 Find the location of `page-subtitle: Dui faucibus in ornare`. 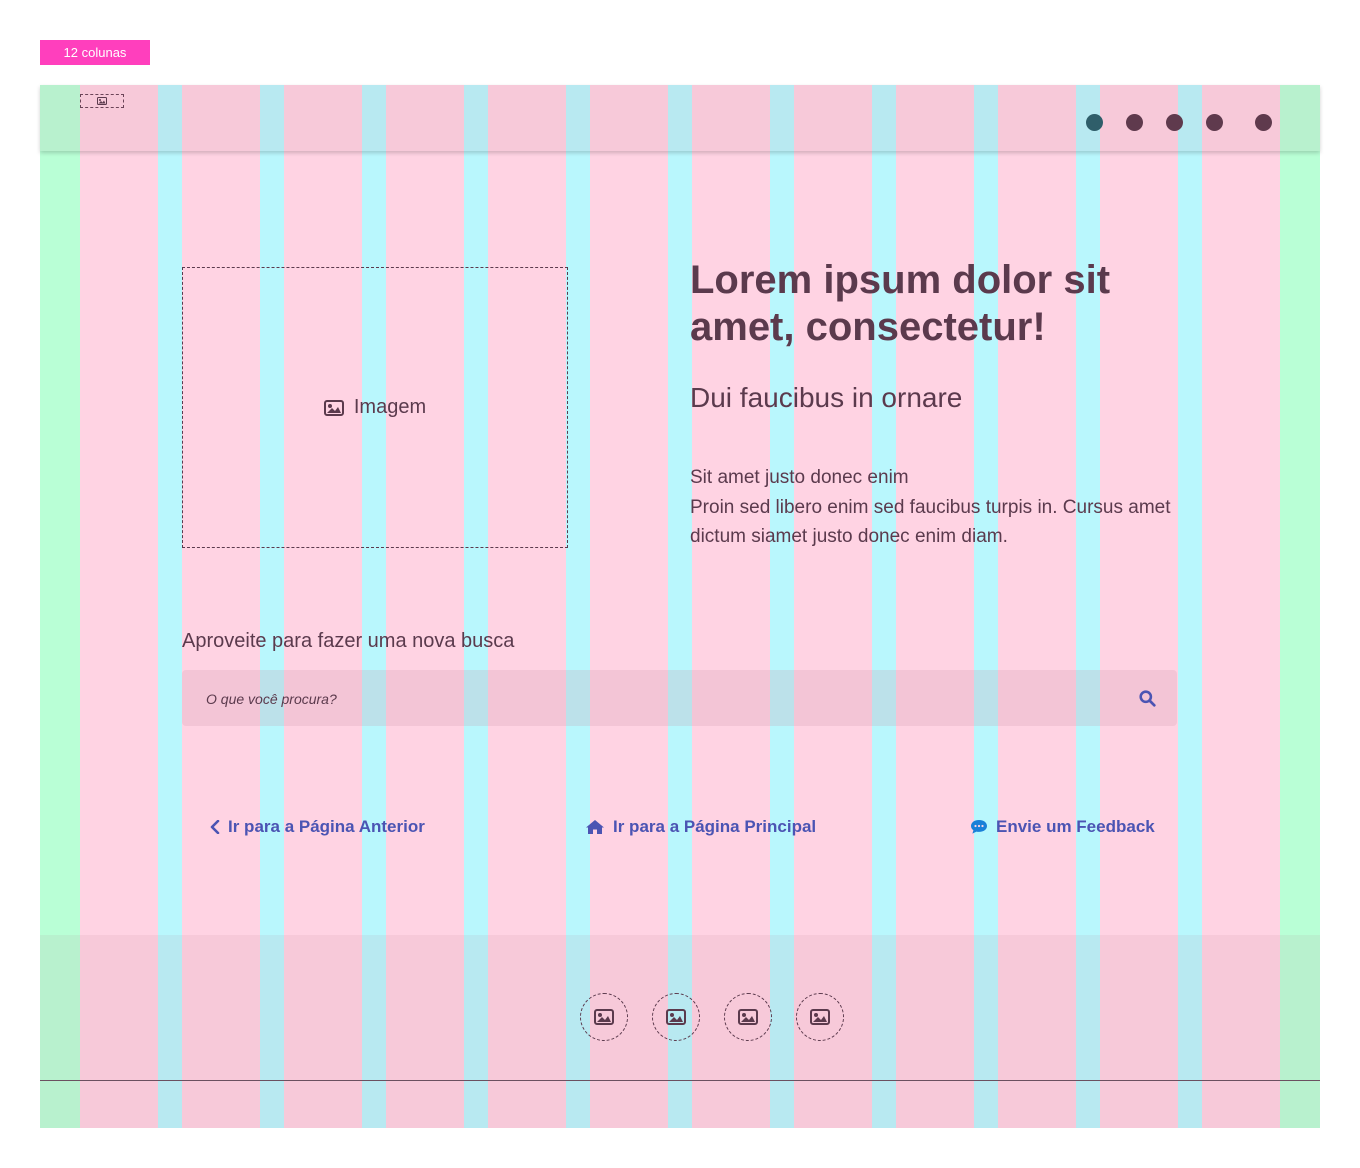

page-subtitle: Dui faucibus in ornare is located at coordinates (826, 397).